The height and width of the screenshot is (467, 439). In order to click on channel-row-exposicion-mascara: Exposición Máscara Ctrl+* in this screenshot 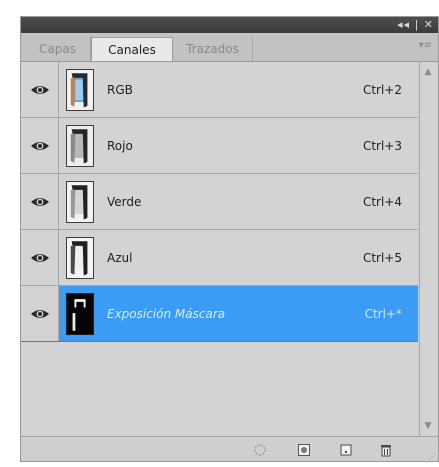, I will do `click(219, 314)`.